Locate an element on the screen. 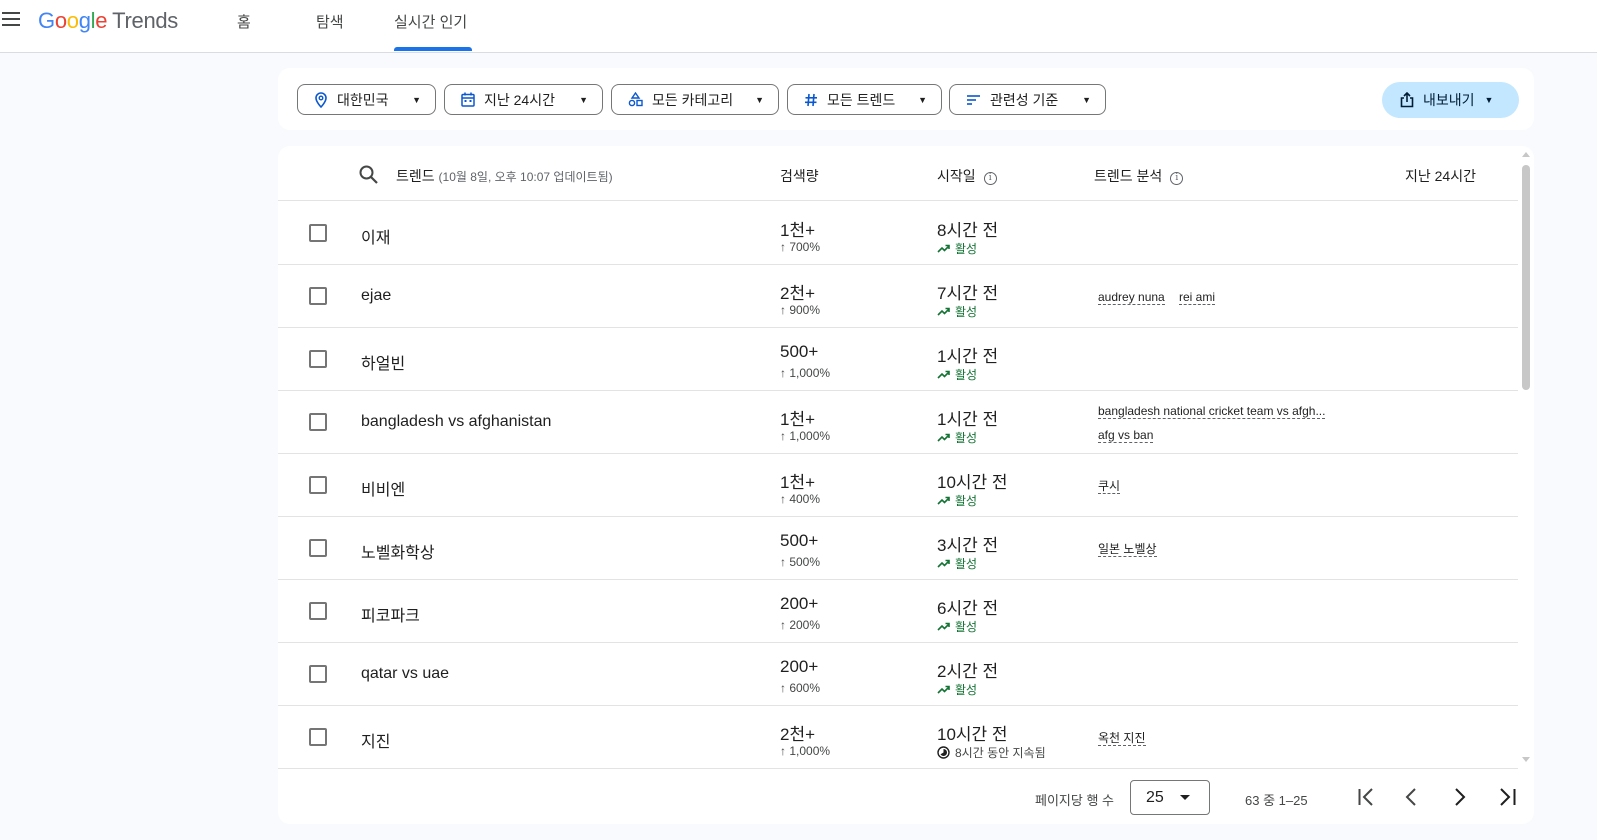  breakdown-chip: rei ami is located at coordinates (1197, 297).